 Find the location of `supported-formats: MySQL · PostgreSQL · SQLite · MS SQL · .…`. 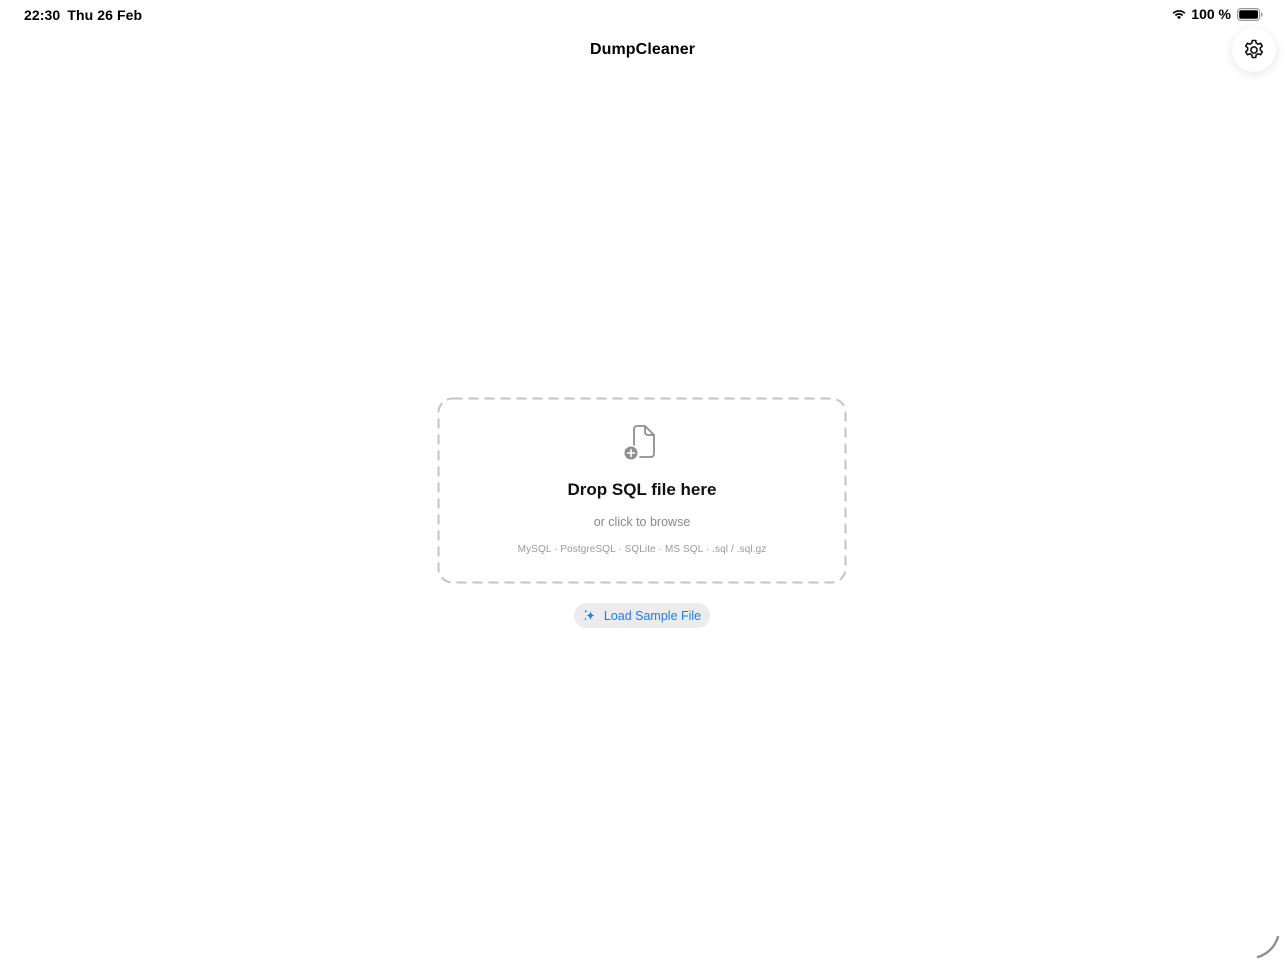

supported-formats: MySQL · PostgreSQL · SQLite · MS SQL · .… is located at coordinates (642, 549).